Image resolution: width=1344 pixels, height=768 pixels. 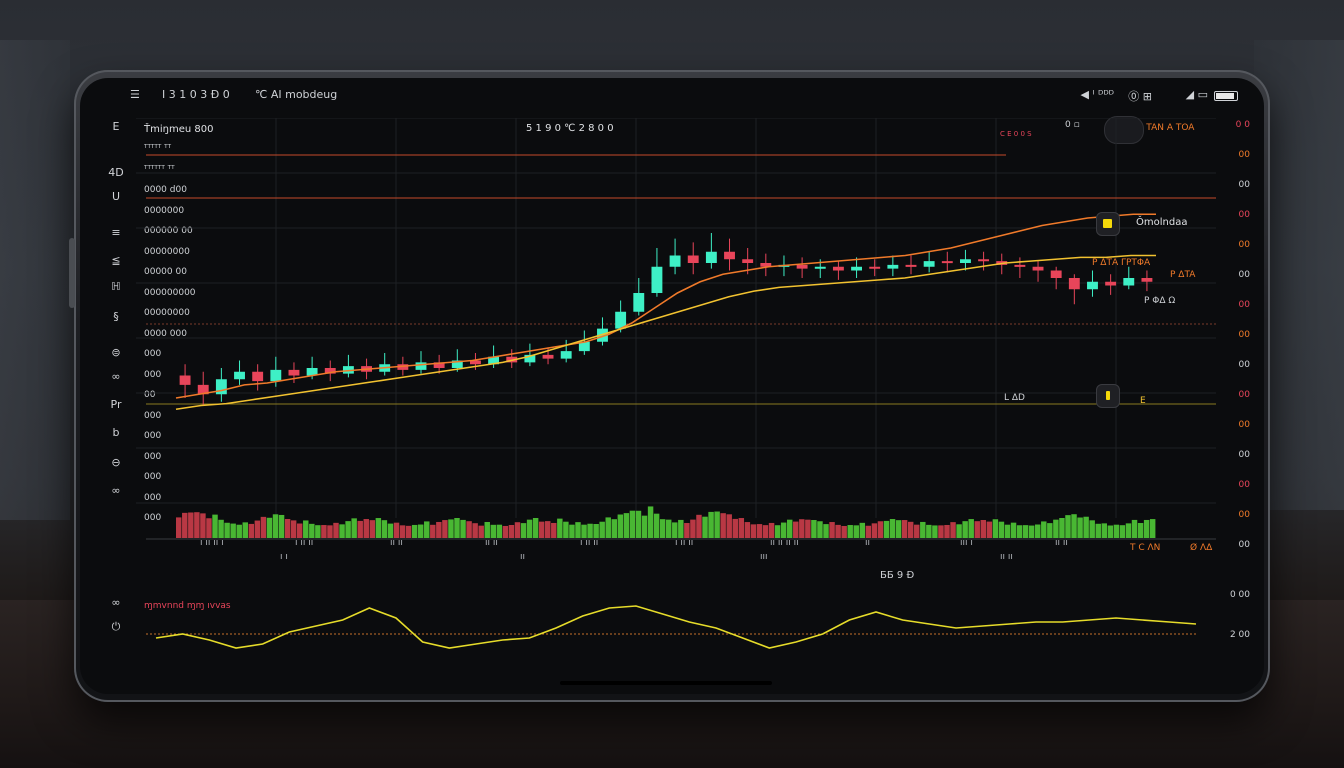 What do you see at coordinates (116, 603) in the screenshot?
I see `osc-side-icon-0: ∞` at bounding box center [116, 603].